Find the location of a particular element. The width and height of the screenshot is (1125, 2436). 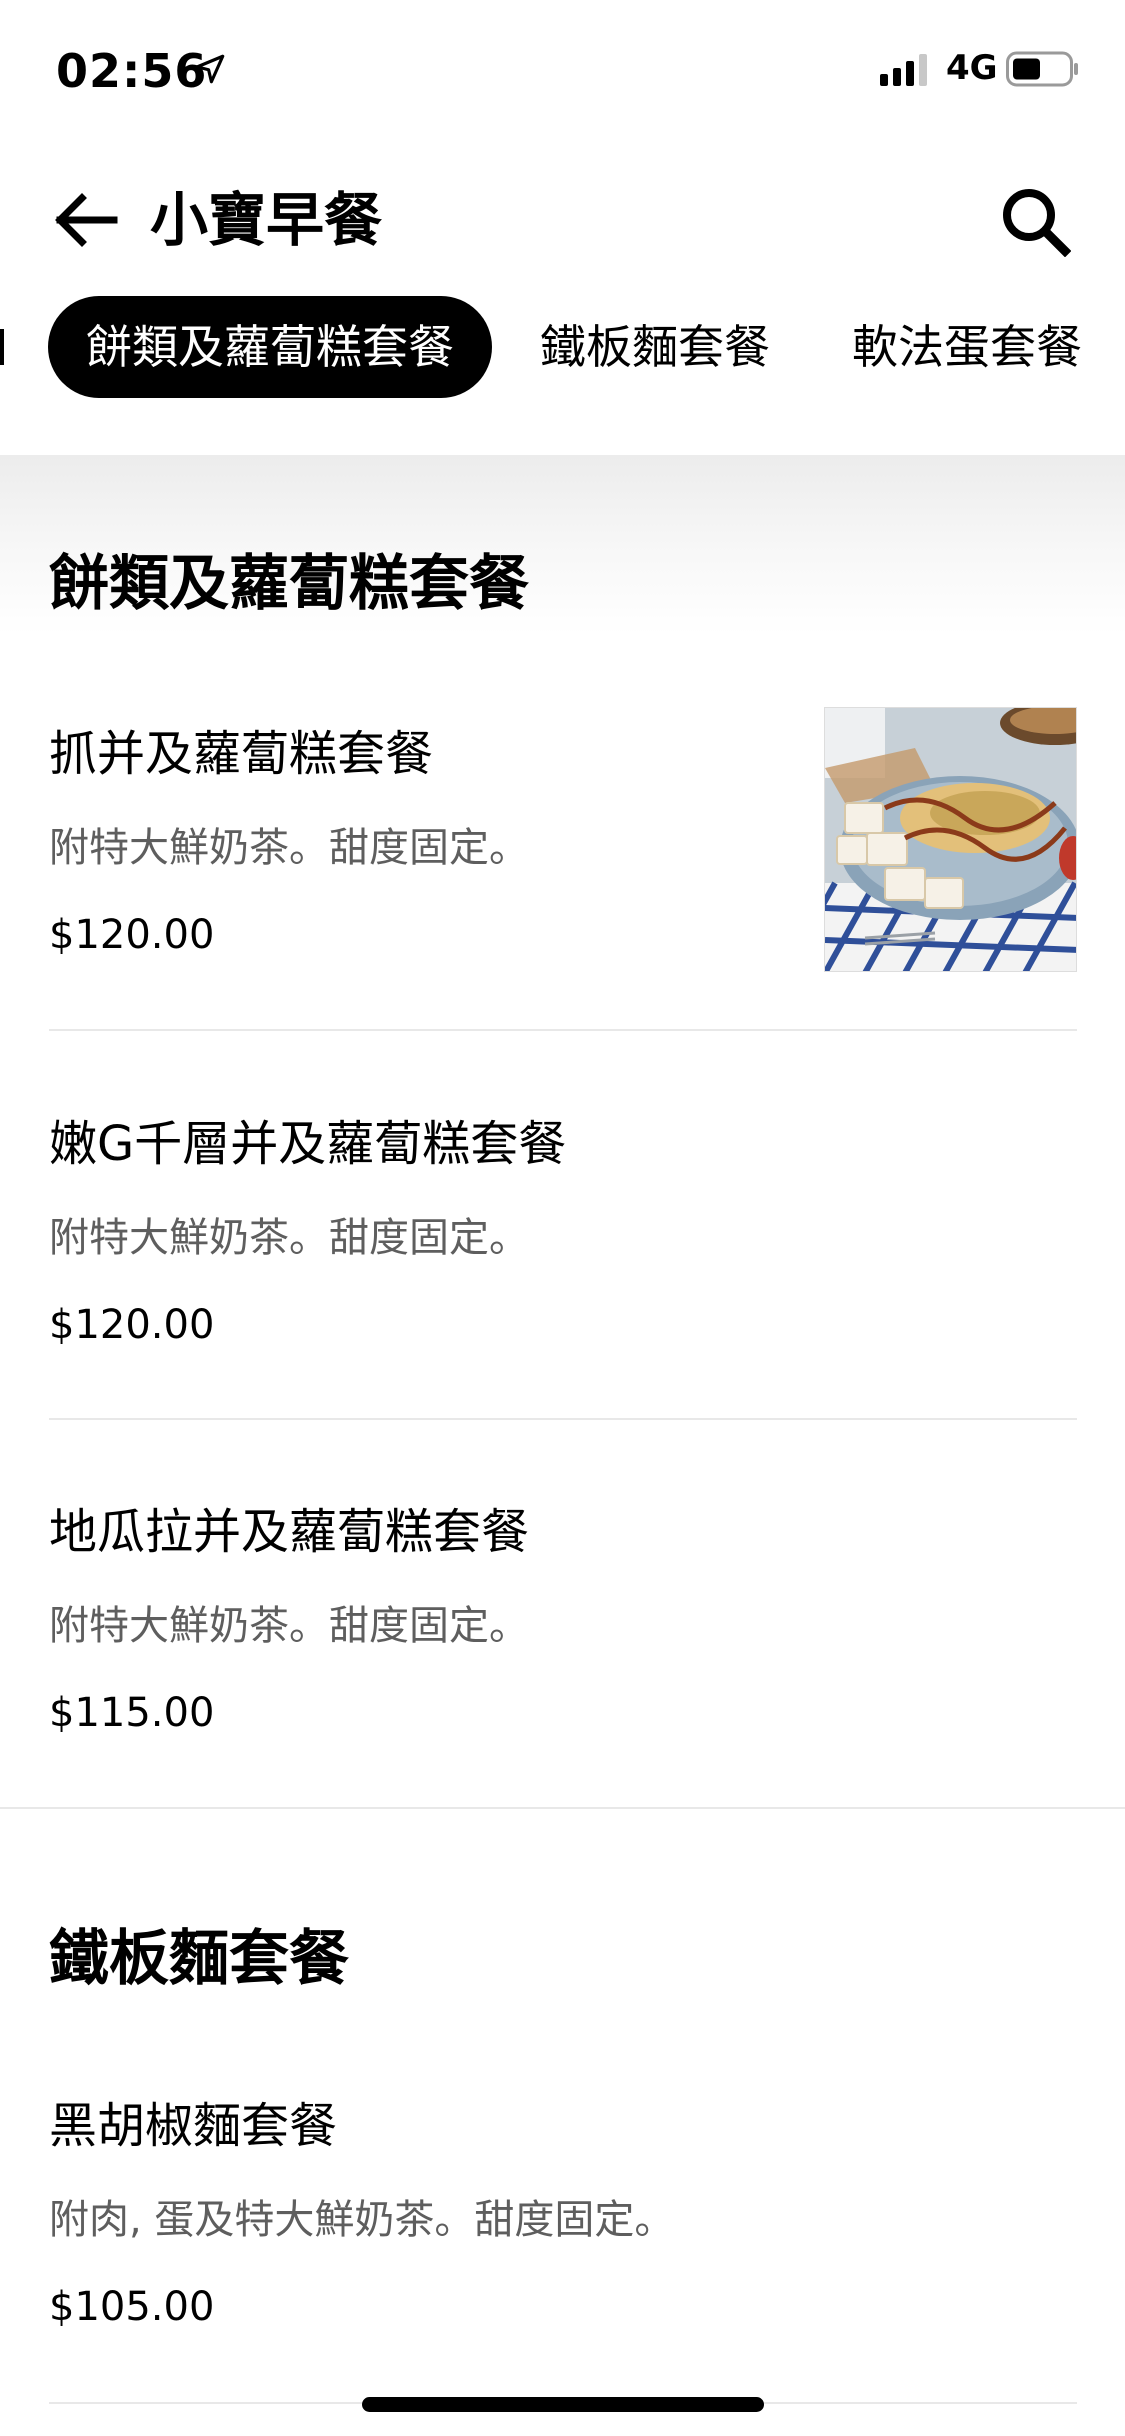

section-title: 餅類及蘿蔔糕套餐 is located at coordinates (289, 584).